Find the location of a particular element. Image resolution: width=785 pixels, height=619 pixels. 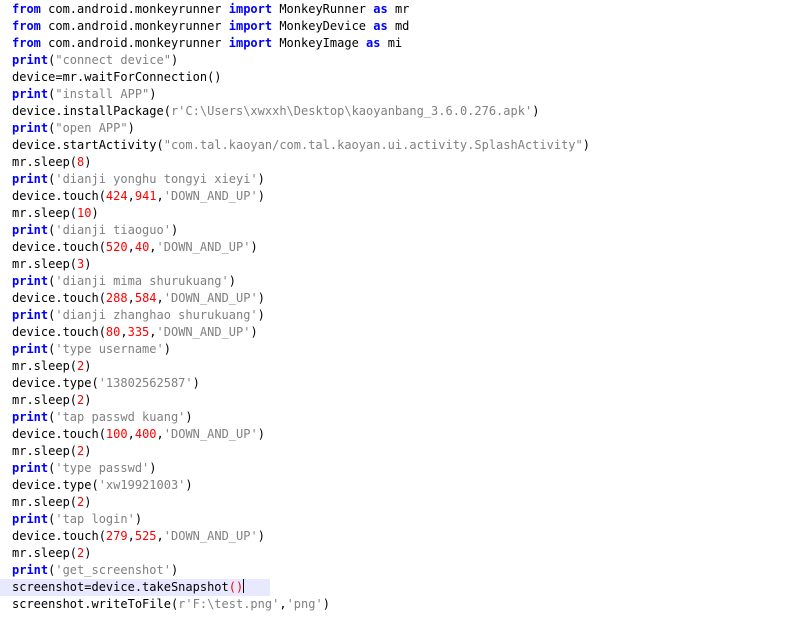

code-line: device.touch(288,584,'DOWN_AND_UP') is located at coordinates (398, 298).